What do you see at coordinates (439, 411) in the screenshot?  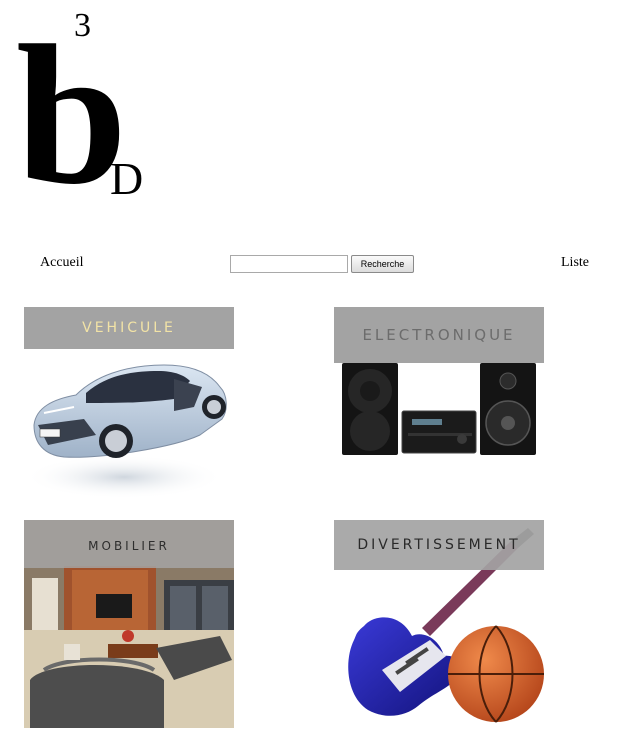 I see `category-tile-electronique: ELECTRONIQUE` at bounding box center [439, 411].